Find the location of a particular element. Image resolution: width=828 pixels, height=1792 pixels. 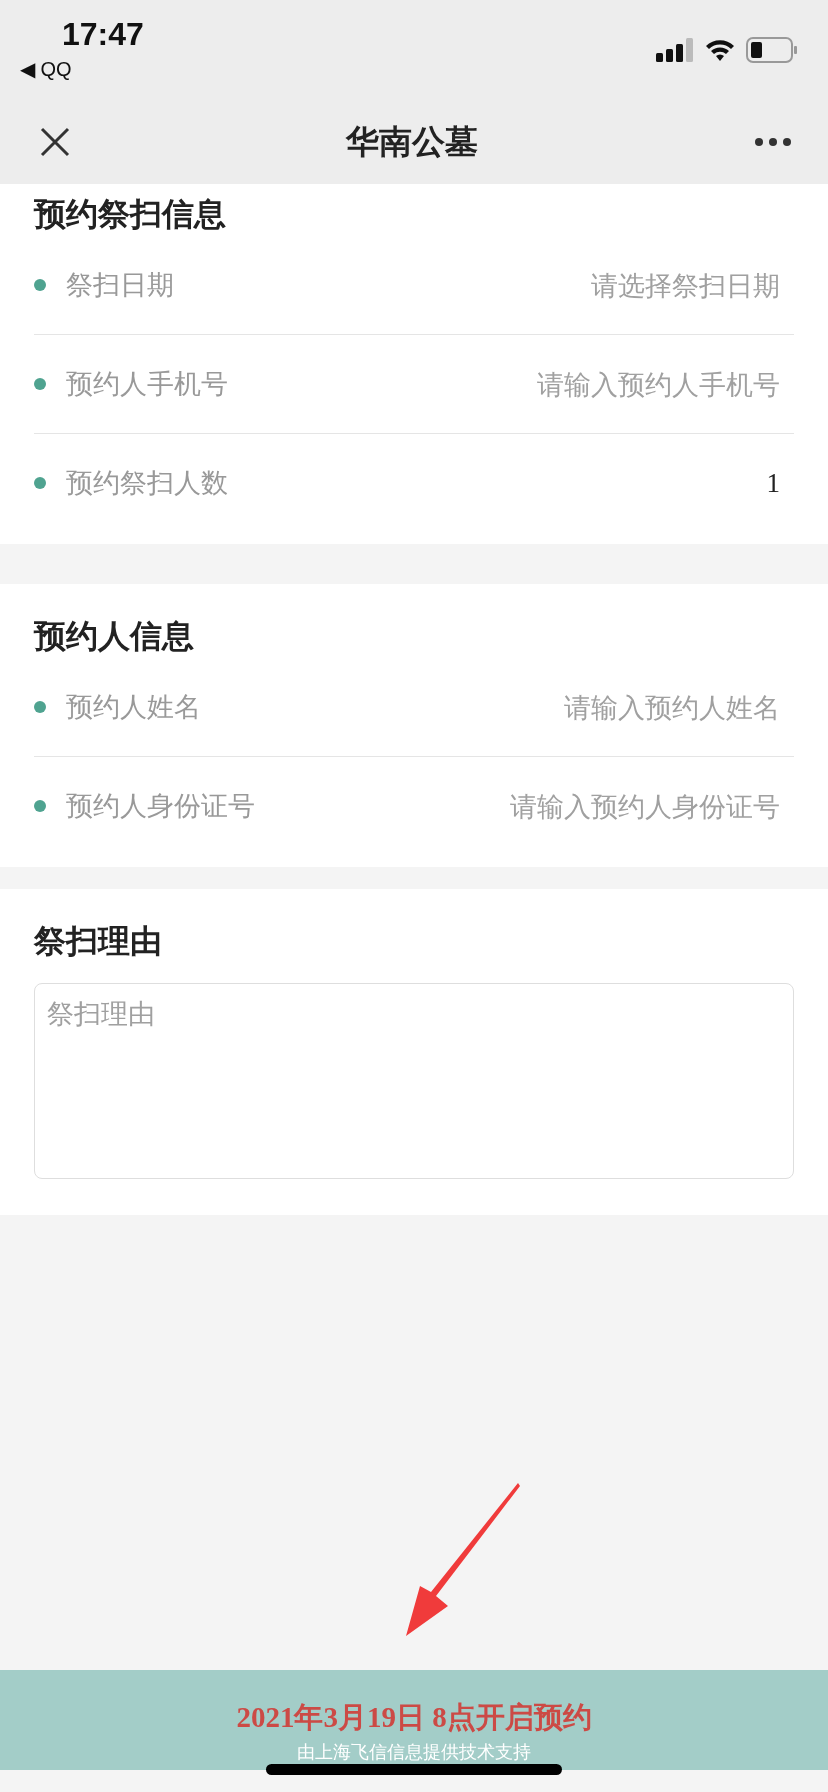

input-field: 请输入预约人身份证号 is located at coordinates (518, 806).